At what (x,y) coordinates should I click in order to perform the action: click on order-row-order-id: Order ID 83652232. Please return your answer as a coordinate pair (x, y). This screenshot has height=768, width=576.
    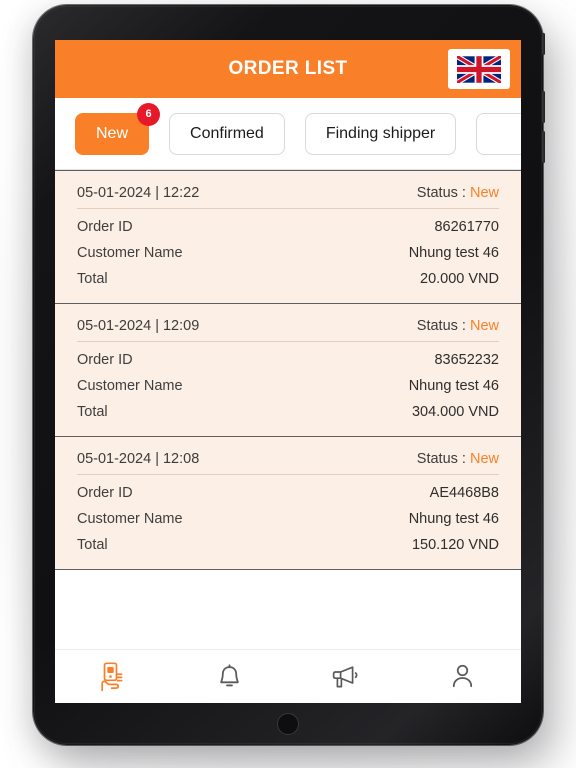
    Looking at the image, I should click on (288, 355).